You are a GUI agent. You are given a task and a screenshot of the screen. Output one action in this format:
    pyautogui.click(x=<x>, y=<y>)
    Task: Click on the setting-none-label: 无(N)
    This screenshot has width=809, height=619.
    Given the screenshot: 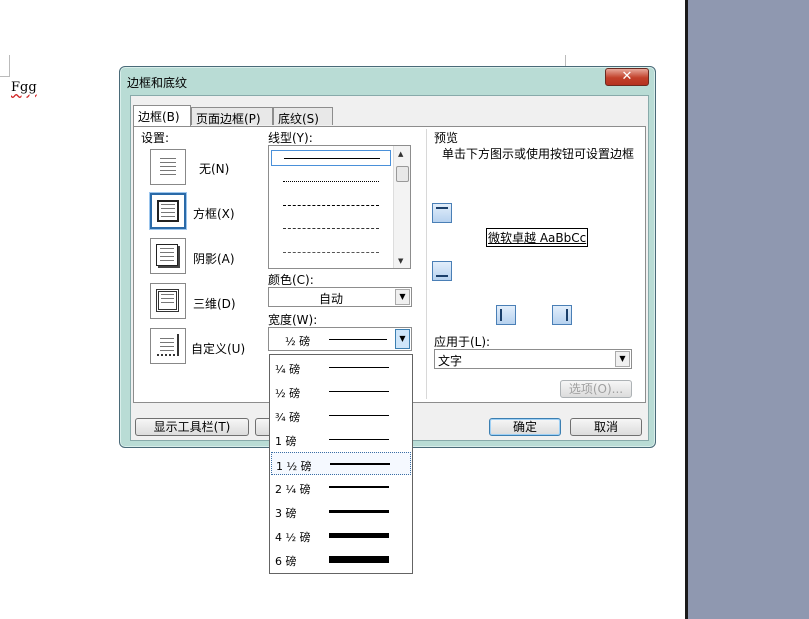 What is the action you would take?
    pyautogui.click(x=214, y=168)
    